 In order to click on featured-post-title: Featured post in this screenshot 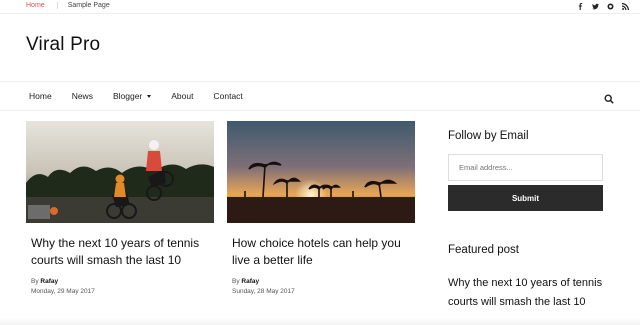, I will do `click(483, 250)`.